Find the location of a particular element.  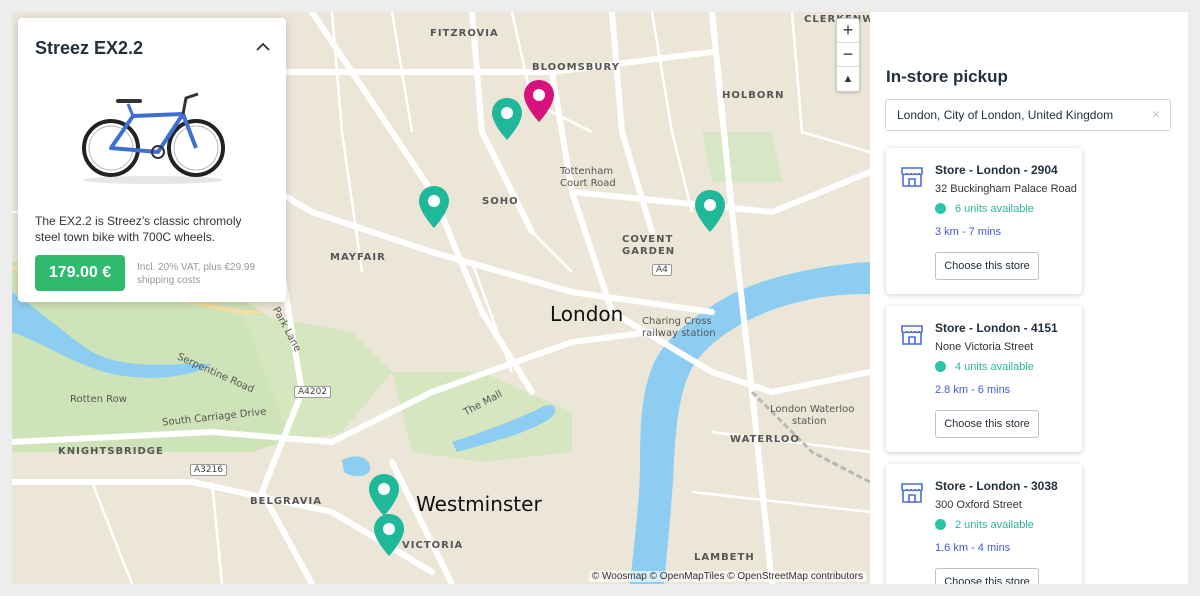

store-stock-label: 2 units available is located at coordinates (994, 525).